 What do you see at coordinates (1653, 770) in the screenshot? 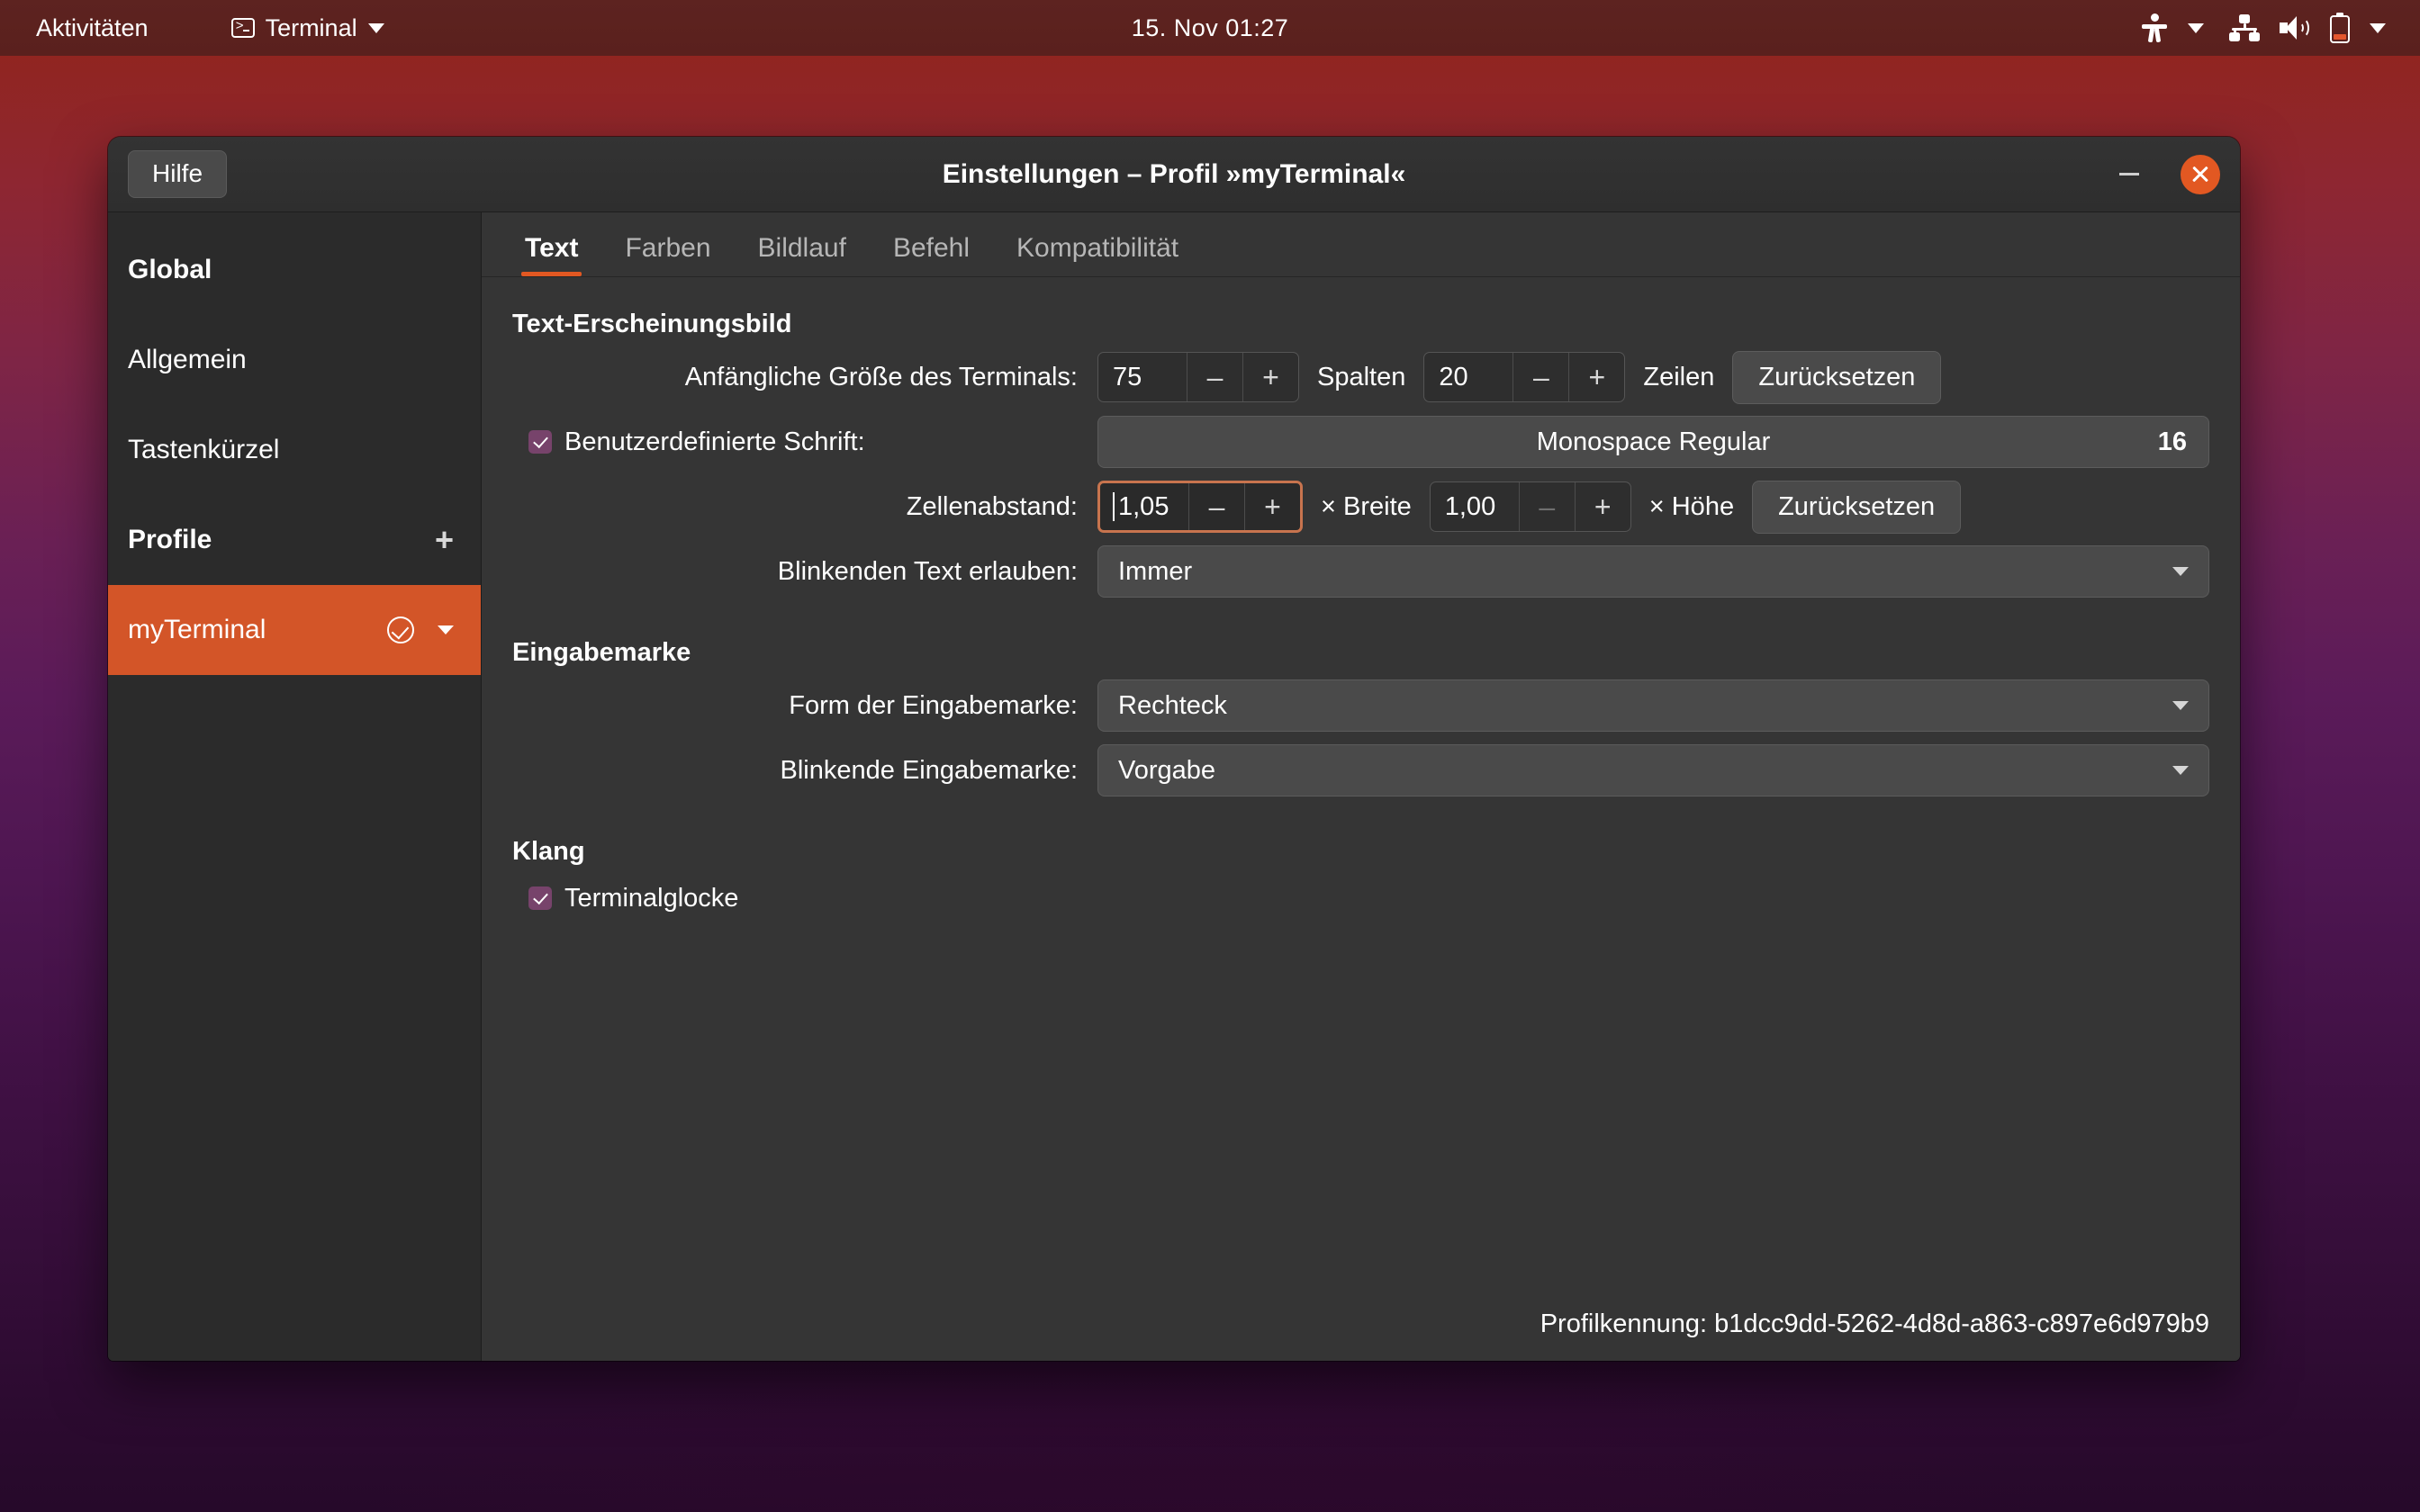
I see `cursor-blink-dropdown: Vorgabe` at bounding box center [1653, 770].